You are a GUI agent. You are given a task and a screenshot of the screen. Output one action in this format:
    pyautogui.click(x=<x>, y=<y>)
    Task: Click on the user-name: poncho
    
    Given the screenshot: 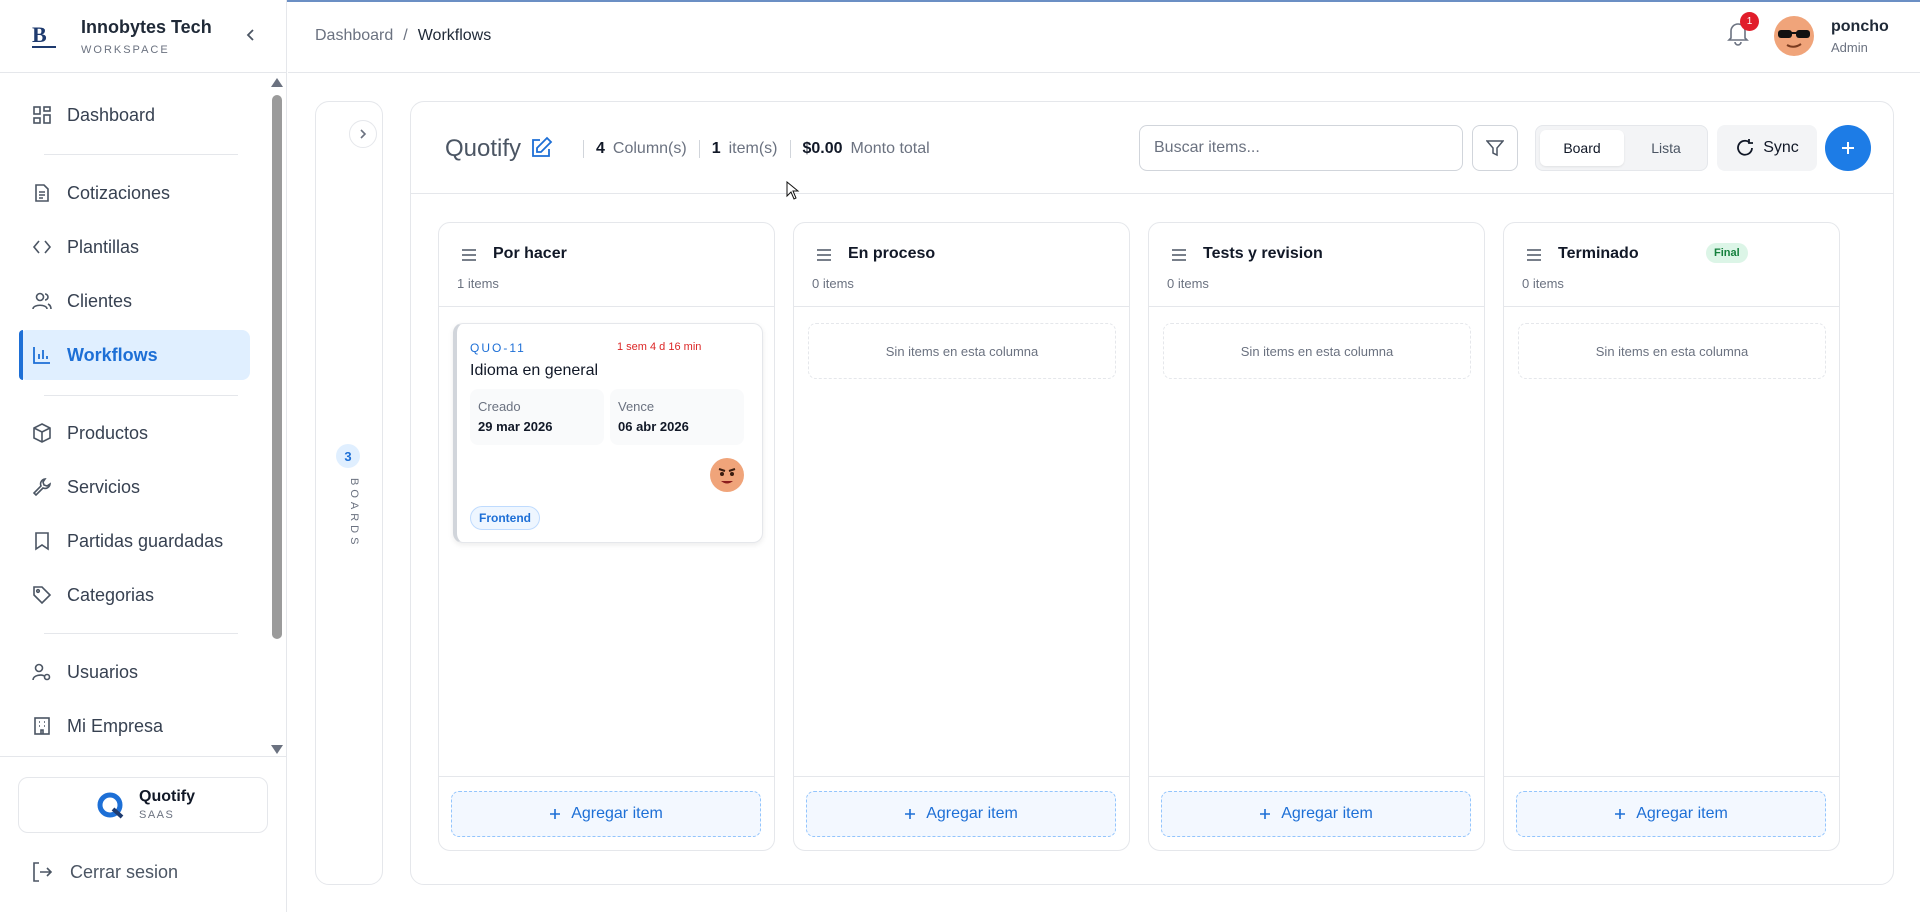 What is the action you would take?
    pyautogui.click(x=1860, y=26)
    